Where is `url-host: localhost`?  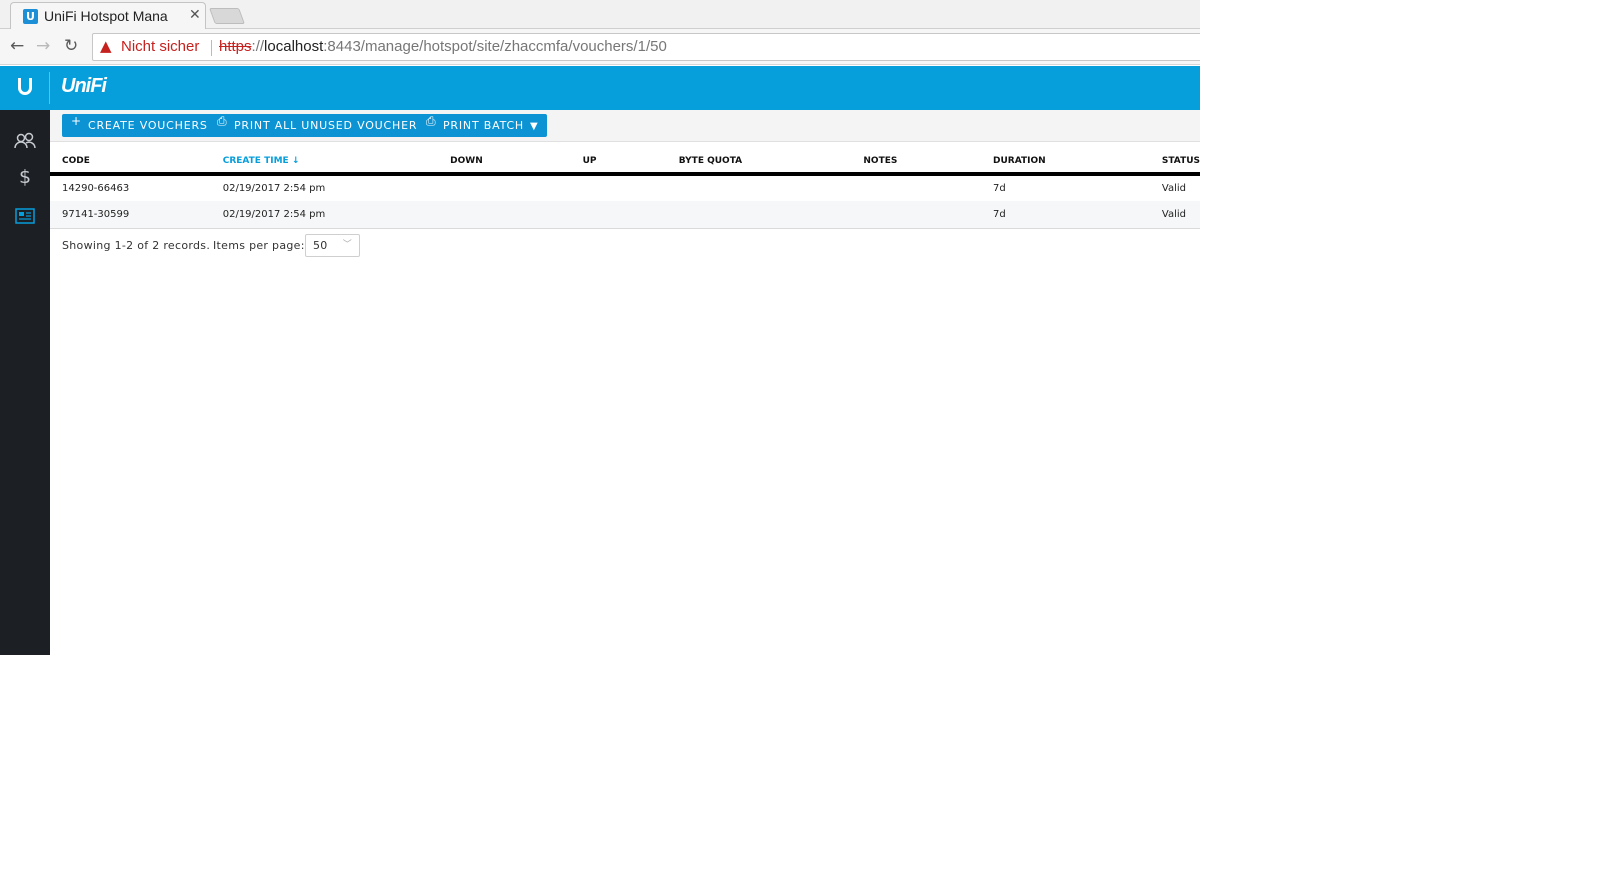 url-host: localhost is located at coordinates (294, 46).